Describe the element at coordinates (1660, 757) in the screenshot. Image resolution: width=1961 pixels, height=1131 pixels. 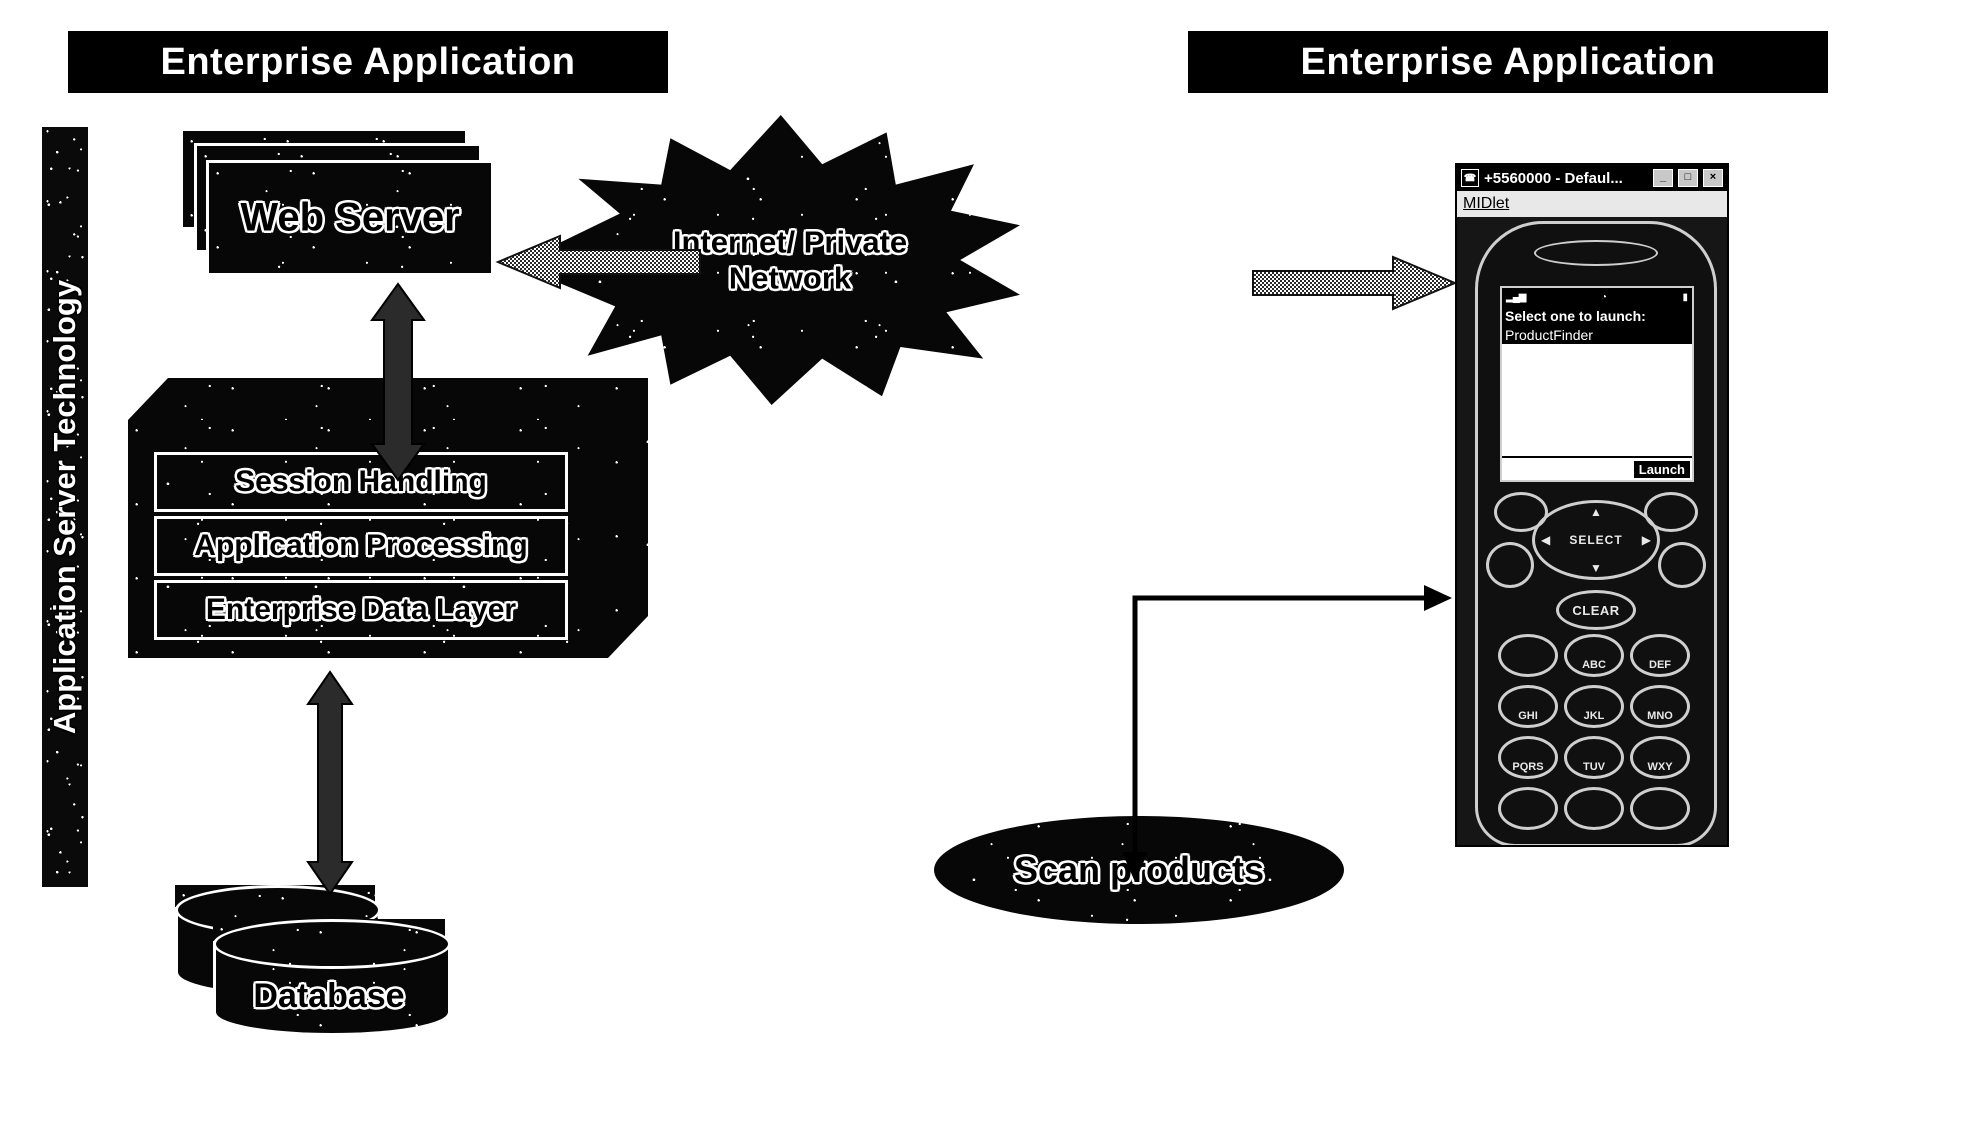
I see `key-9wxy: WXY` at that location.